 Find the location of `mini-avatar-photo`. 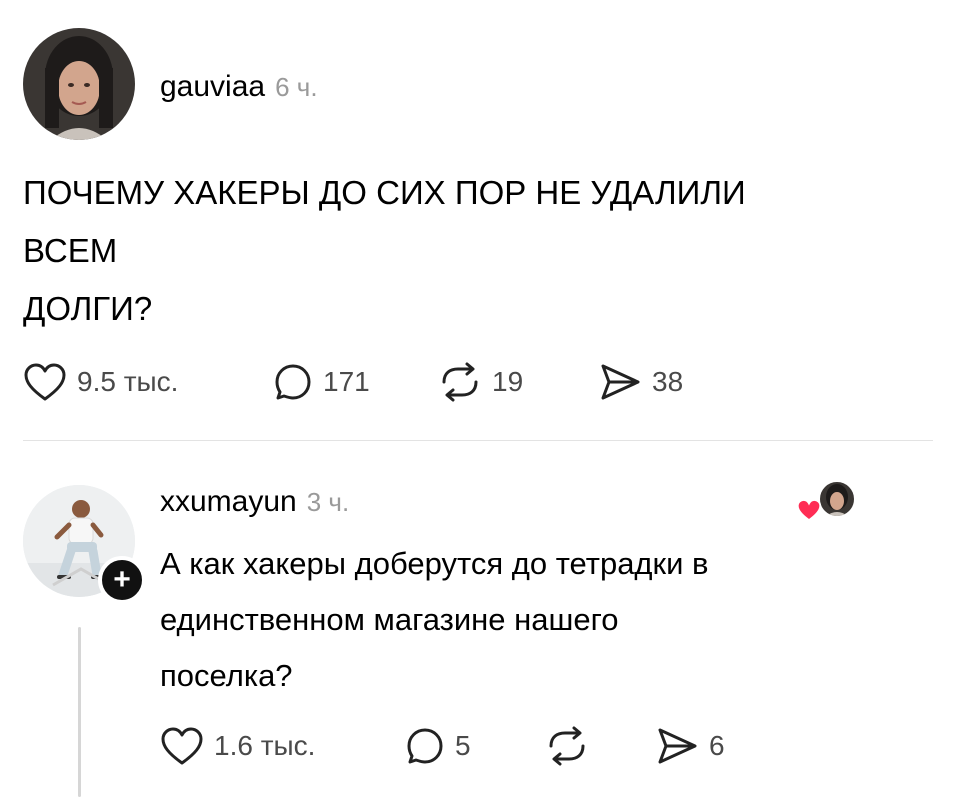

mini-avatar-photo is located at coordinates (837, 500).